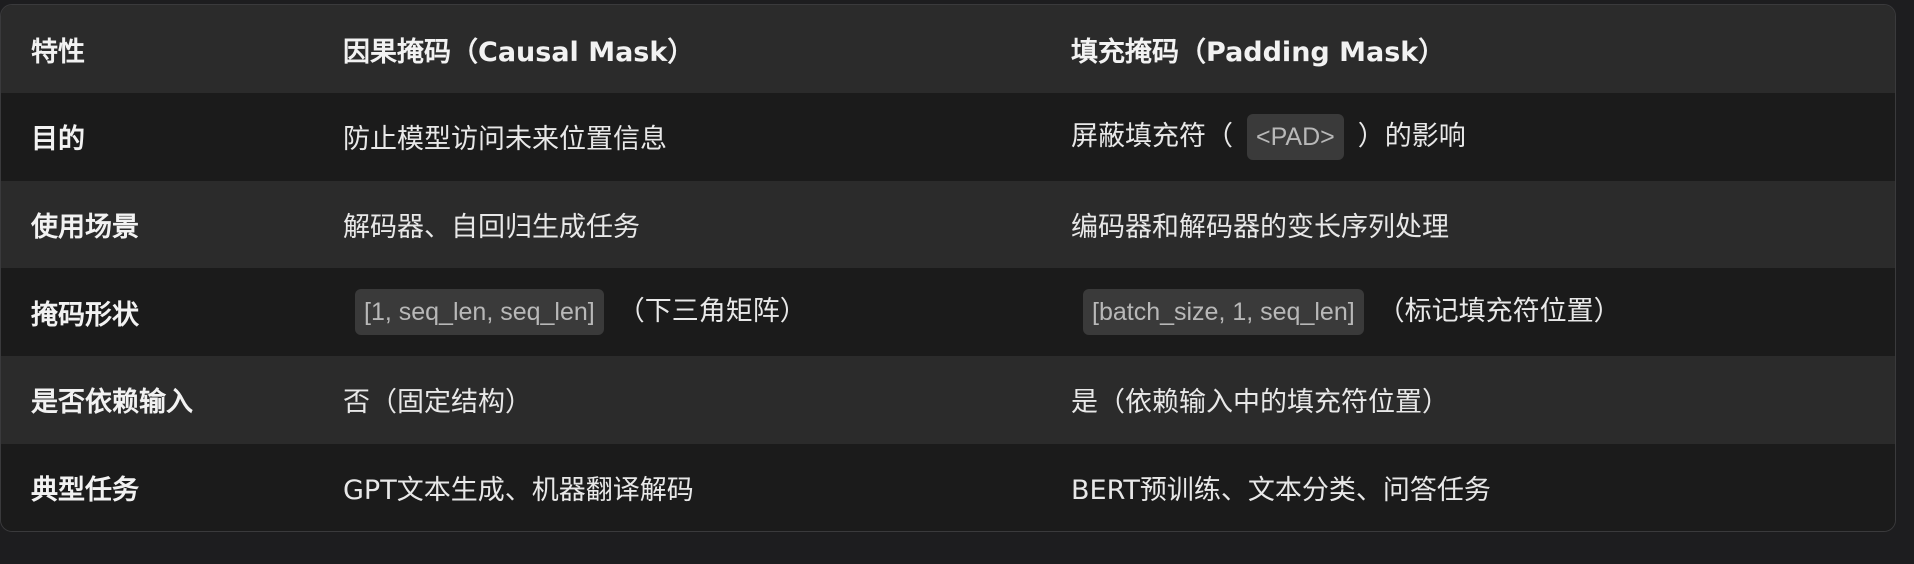 The height and width of the screenshot is (564, 1914). I want to click on inline-code-pad: <PAD>, so click(1295, 136).